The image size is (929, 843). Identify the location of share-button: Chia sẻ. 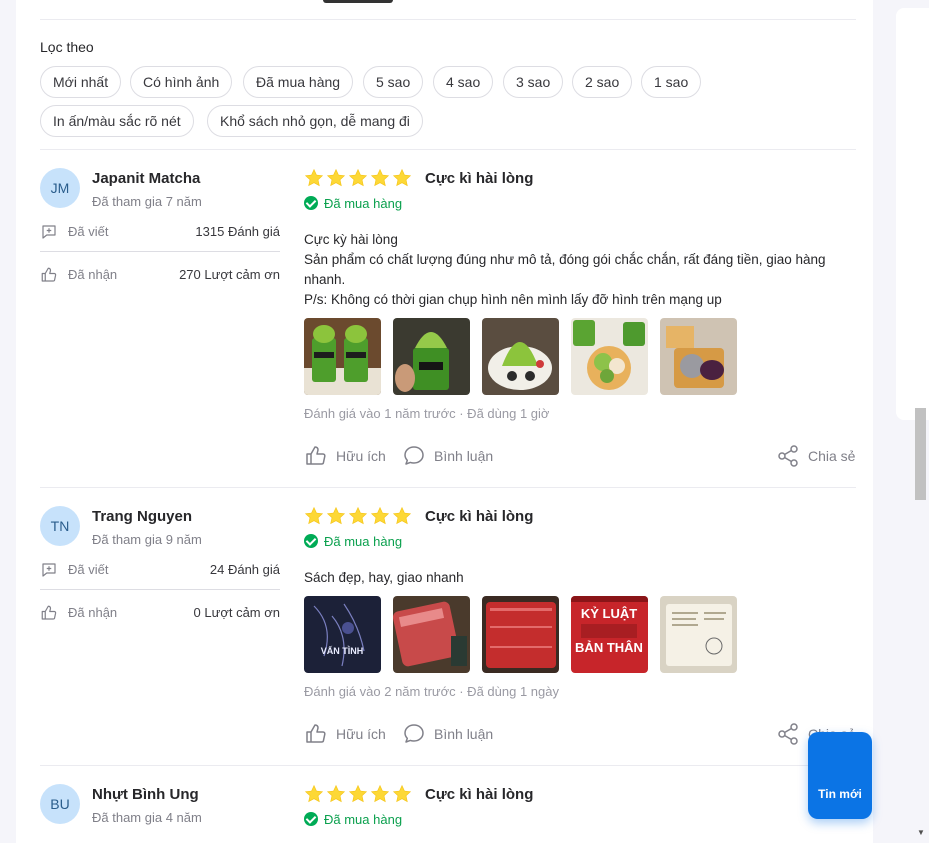
(816, 456).